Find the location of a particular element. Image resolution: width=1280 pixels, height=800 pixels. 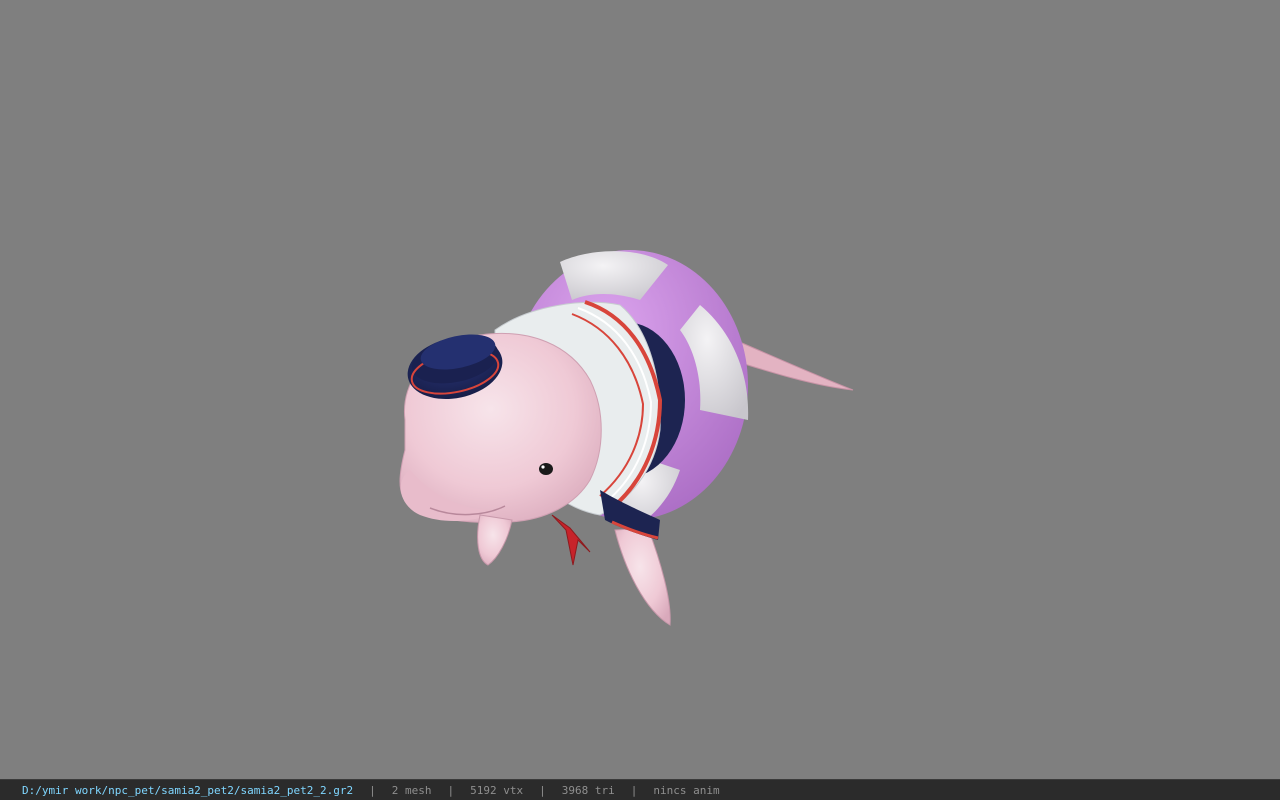

eye is located at coordinates (546, 469).